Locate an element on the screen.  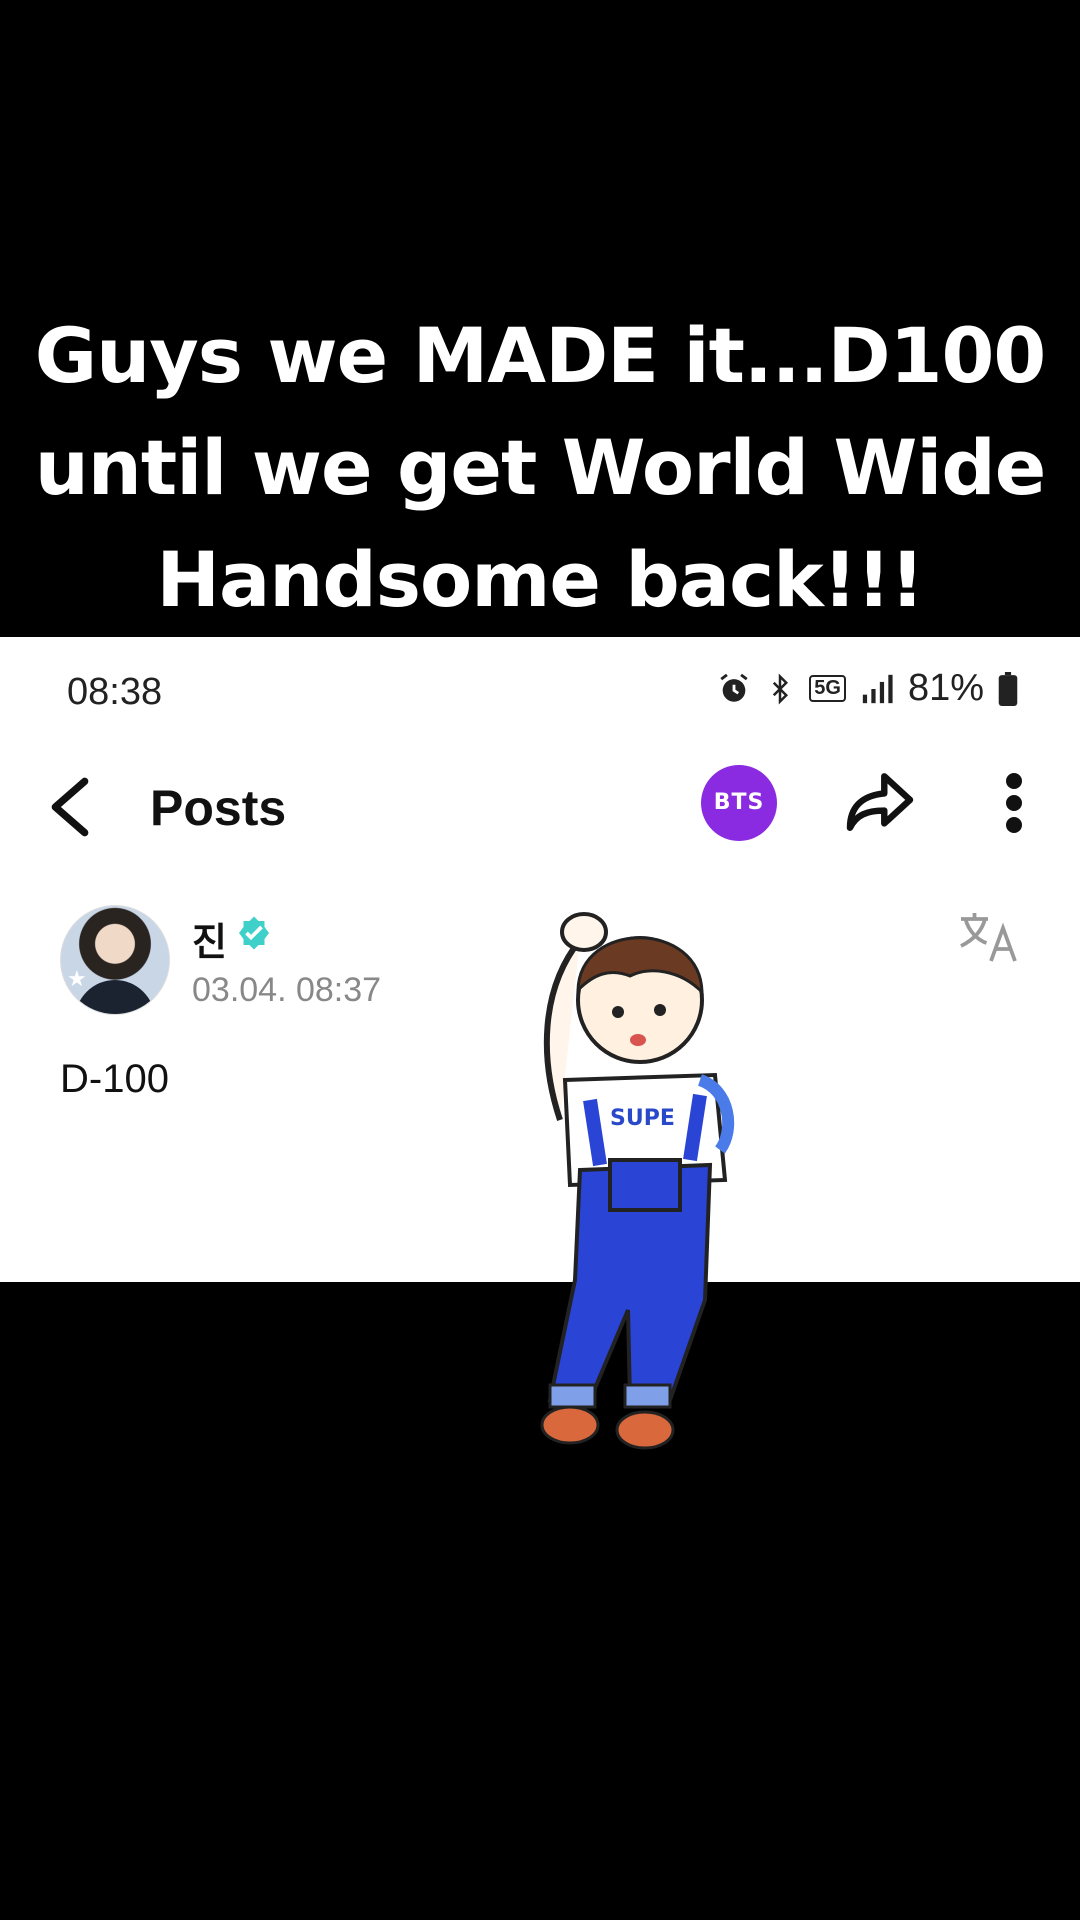
share-icon is located at coordinates (880, 802).